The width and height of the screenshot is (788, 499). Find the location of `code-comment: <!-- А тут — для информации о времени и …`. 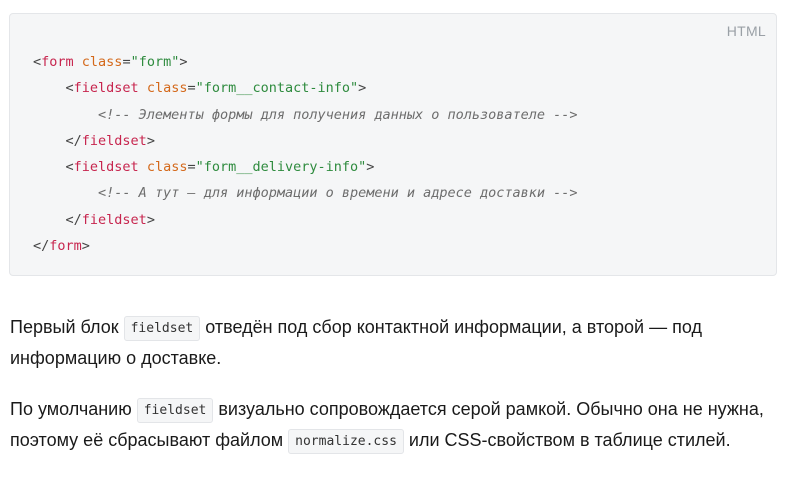

code-comment: <!-- А тут — для информации о времени и … is located at coordinates (338, 193).